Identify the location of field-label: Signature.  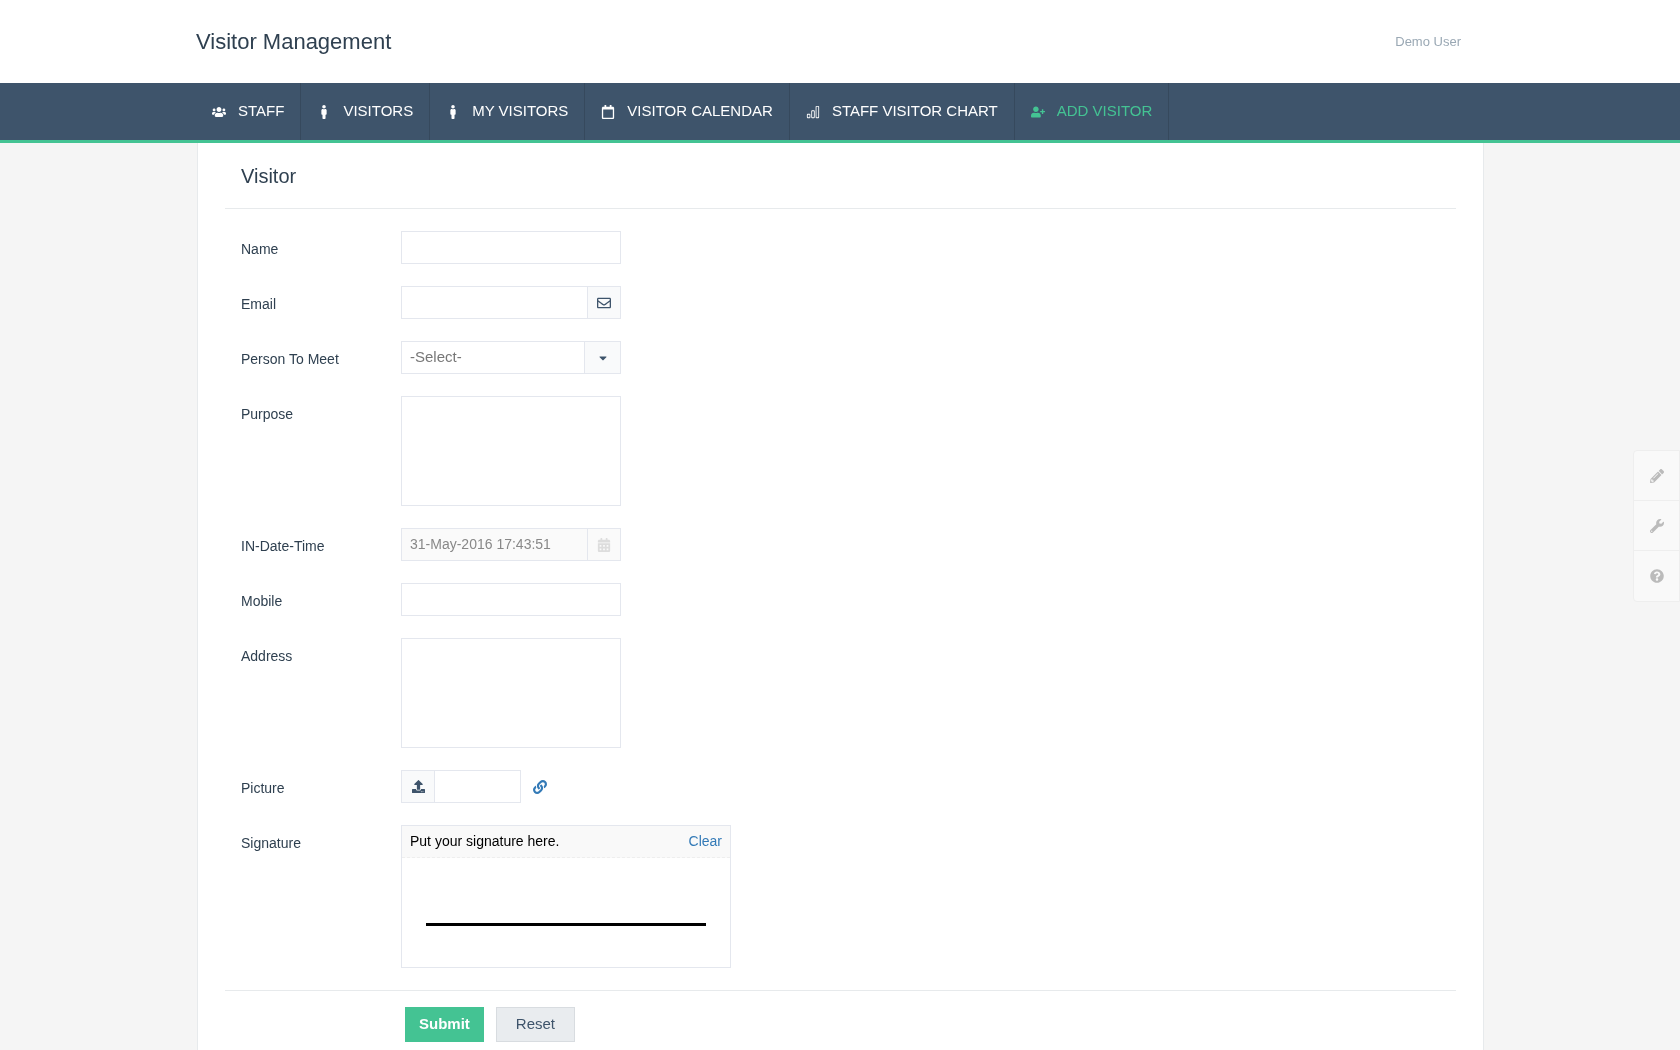
(271, 843).